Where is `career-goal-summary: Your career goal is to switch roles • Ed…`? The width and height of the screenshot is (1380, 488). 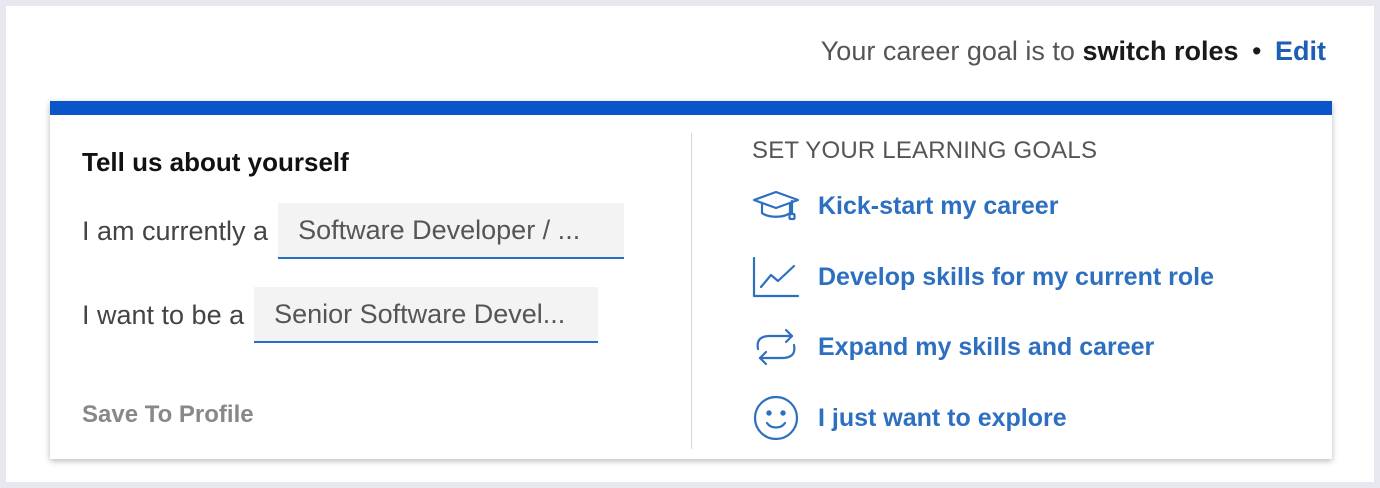
career-goal-summary: Your career goal is to switch roles • Ed… is located at coordinates (1073, 51).